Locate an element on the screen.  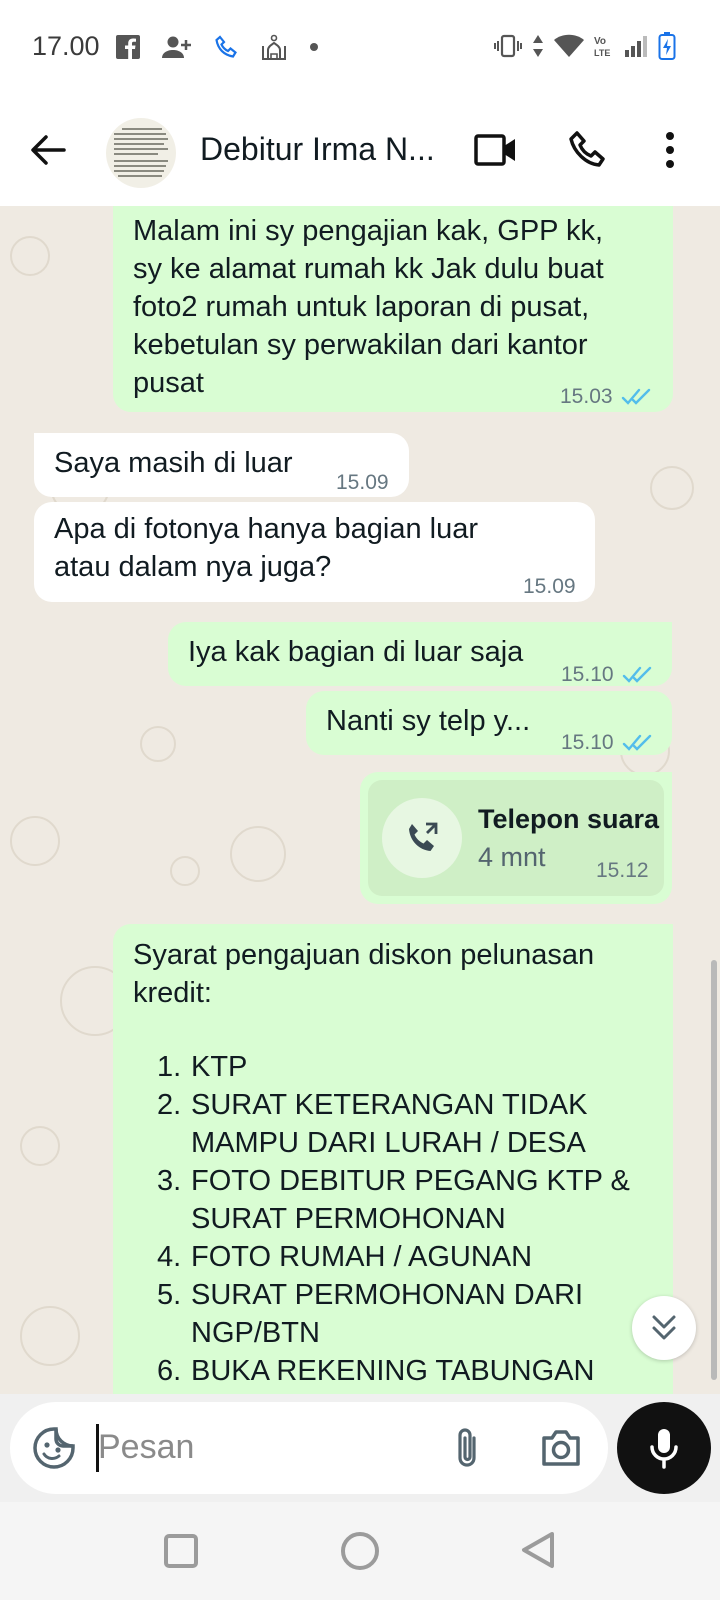
call-log-card: Telepon suara 4 mnt 15.12 is located at coordinates (516, 838).